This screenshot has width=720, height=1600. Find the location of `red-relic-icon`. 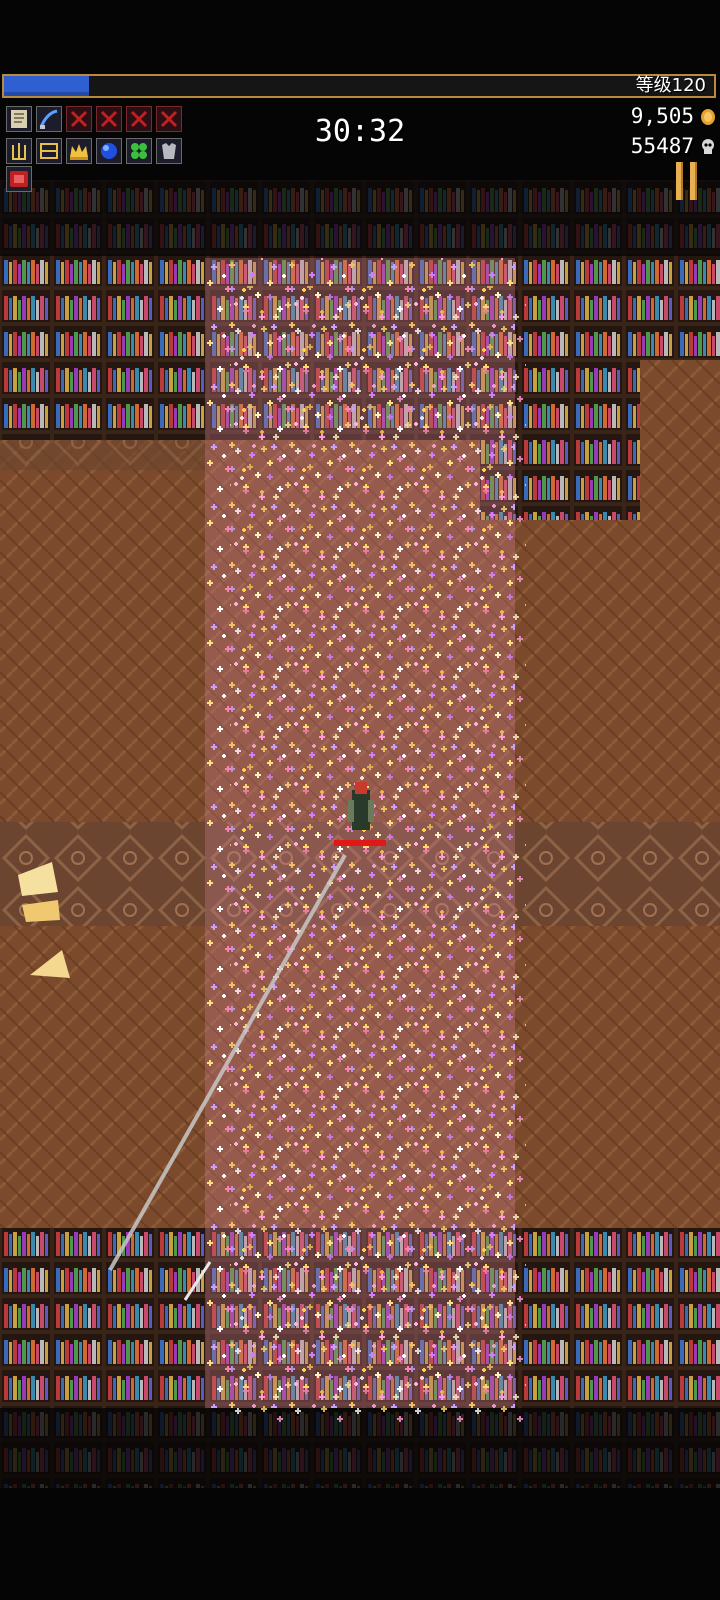

red-relic-icon is located at coordinates (19, 179).